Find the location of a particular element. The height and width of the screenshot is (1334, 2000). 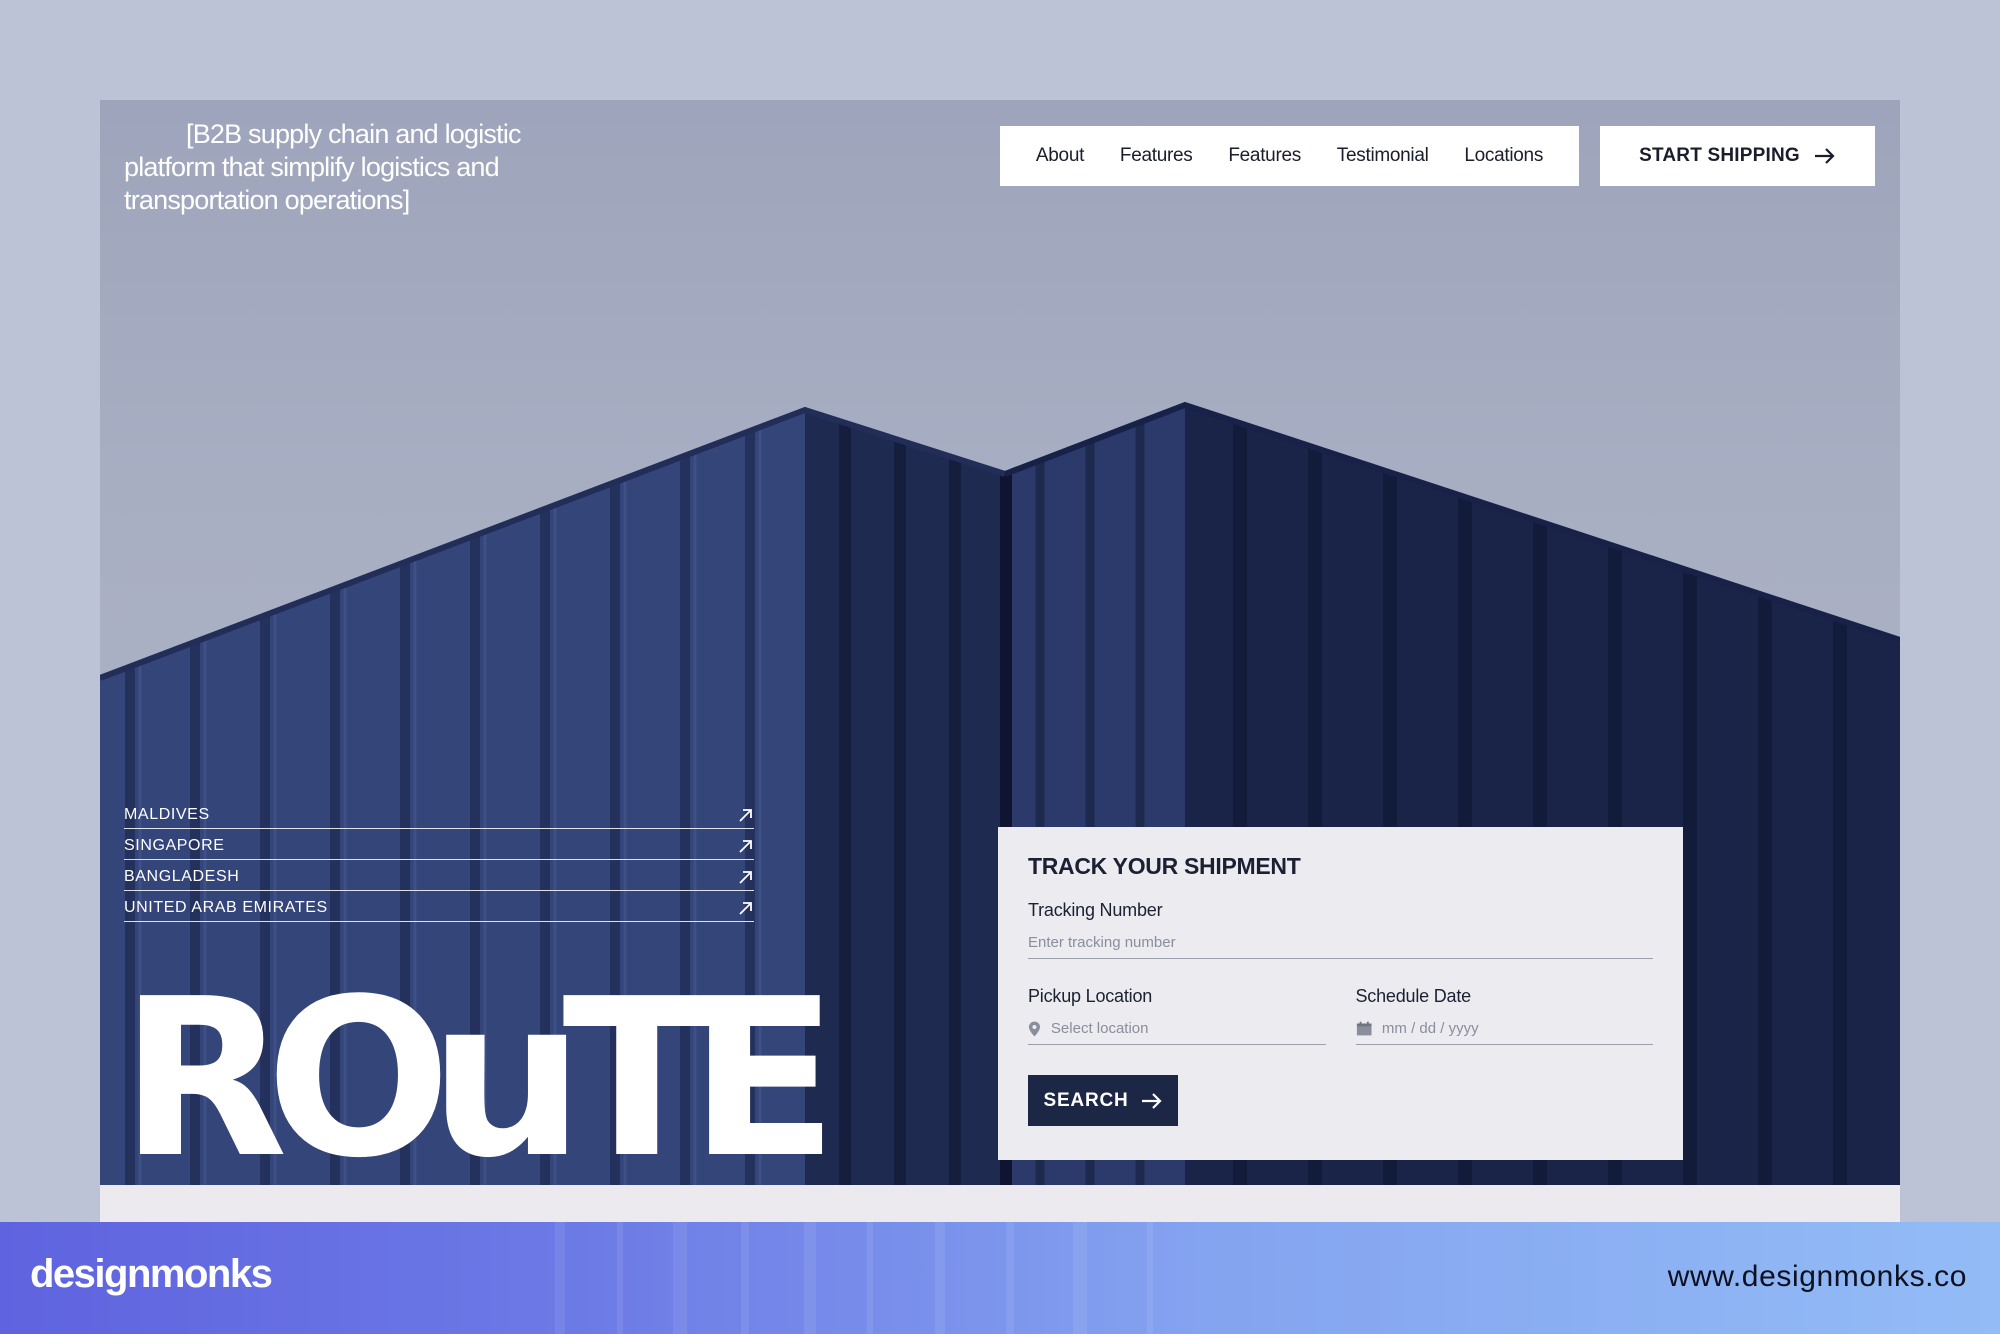

schedule-date-field: Schedule Date is located at coordinates (1504, 1015).